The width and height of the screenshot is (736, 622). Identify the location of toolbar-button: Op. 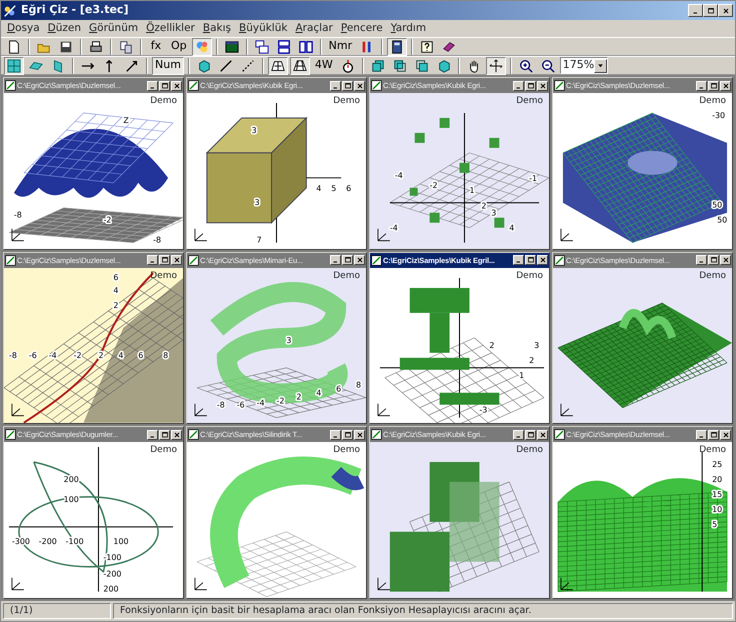
(179, 47).